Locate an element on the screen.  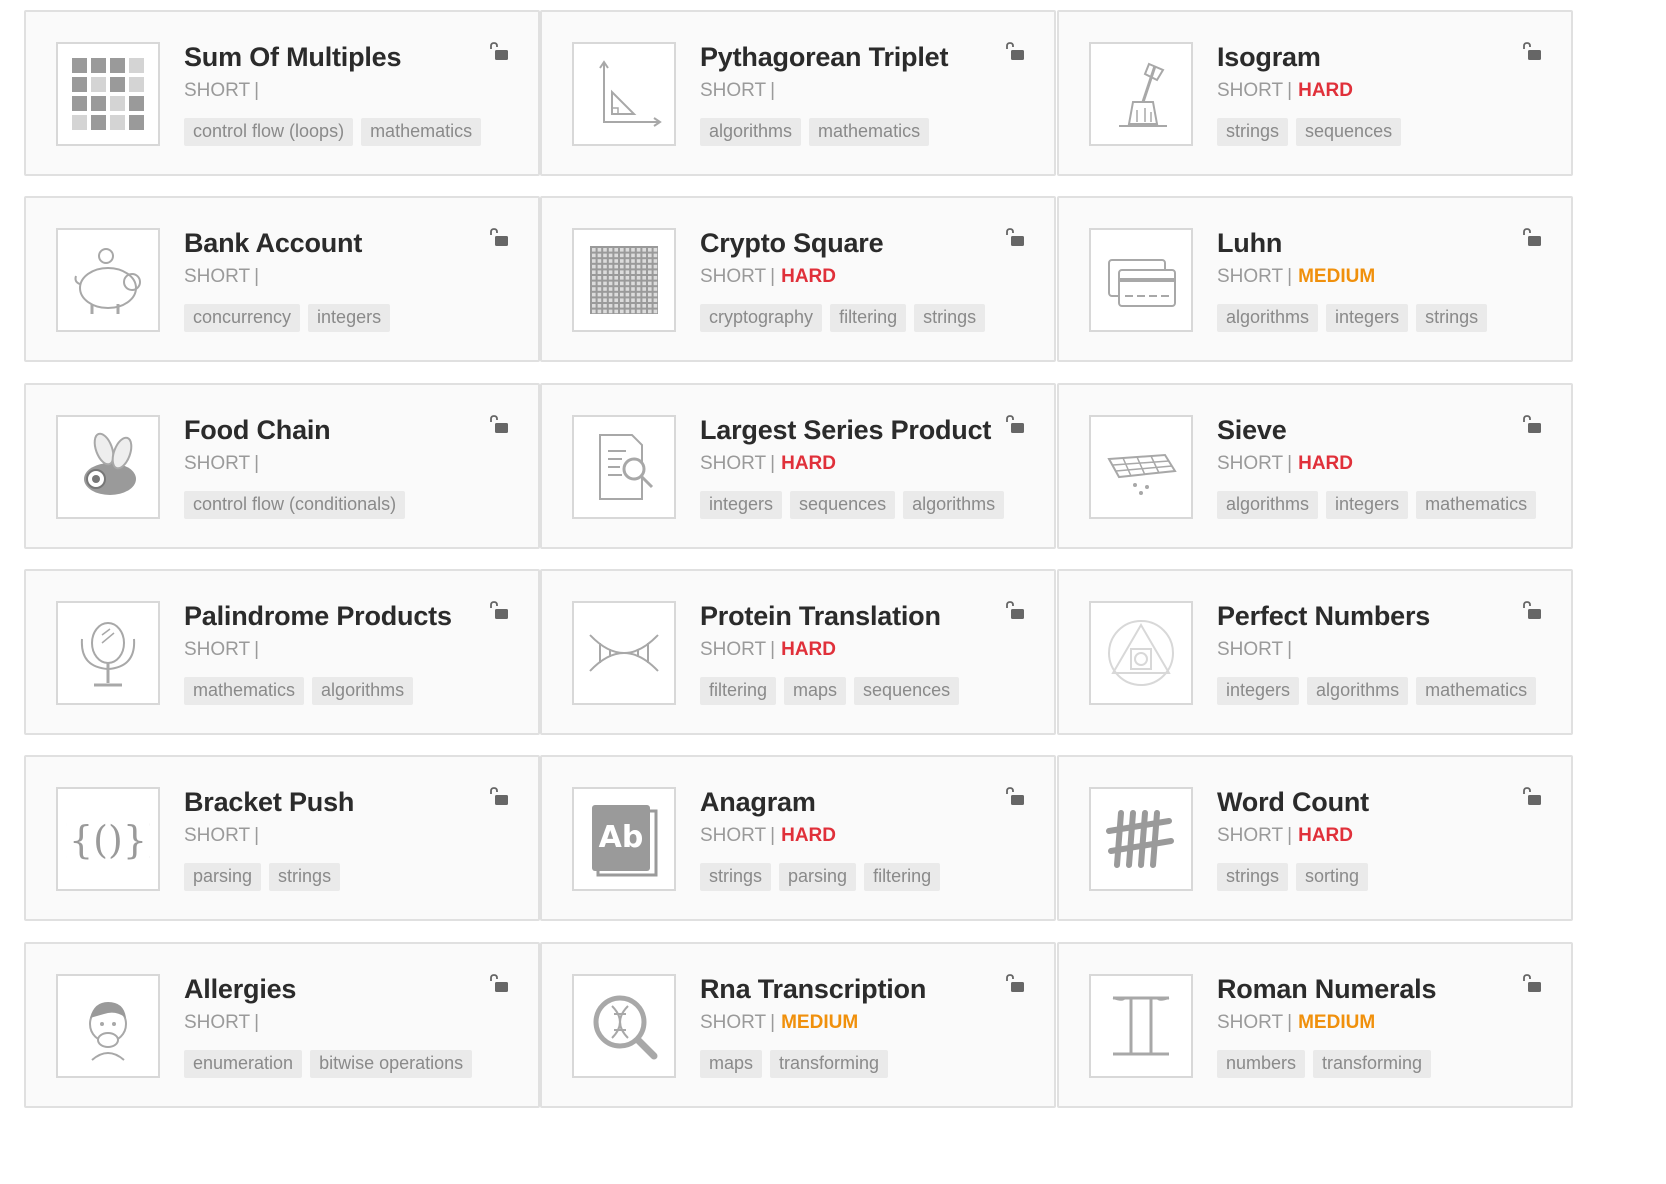
exercise-title: Sieve is located at coordinates (1252, 430).